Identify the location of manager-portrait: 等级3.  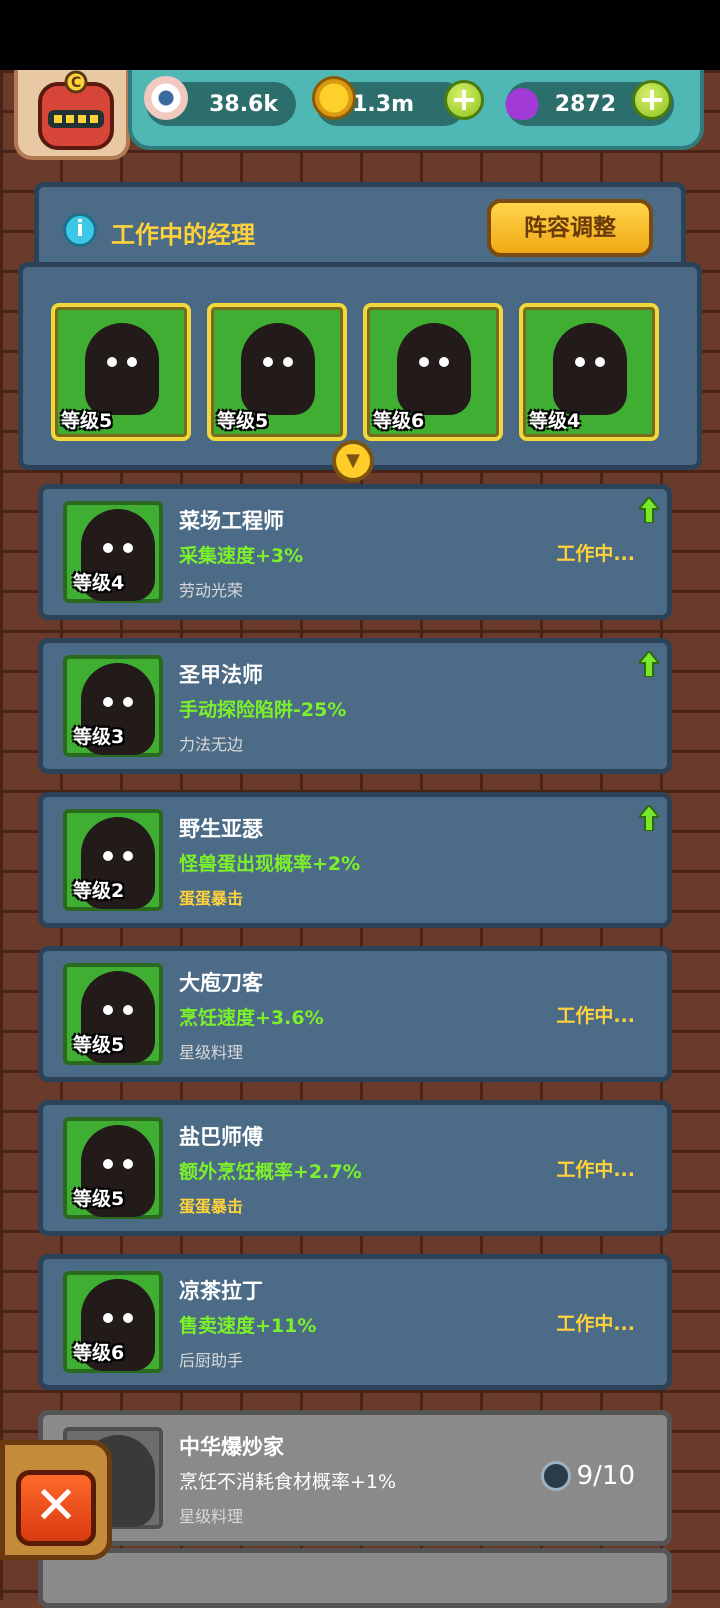
(113, 706).